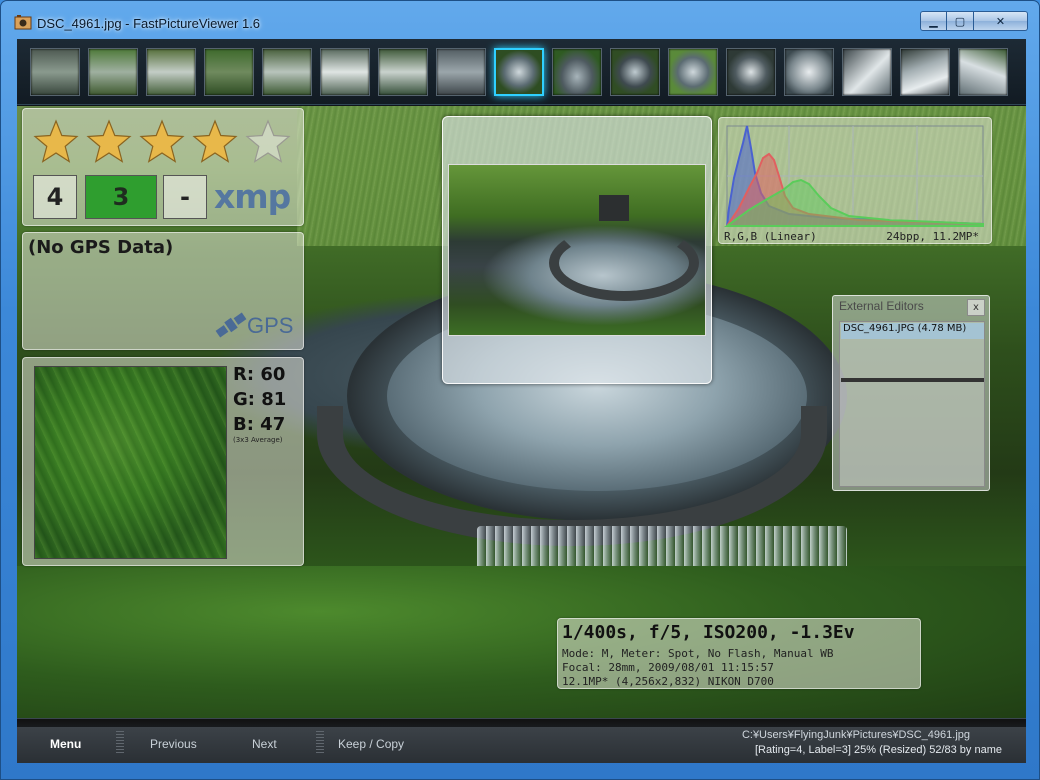  I want to click on label-value-box: 3, so click(121, 197).